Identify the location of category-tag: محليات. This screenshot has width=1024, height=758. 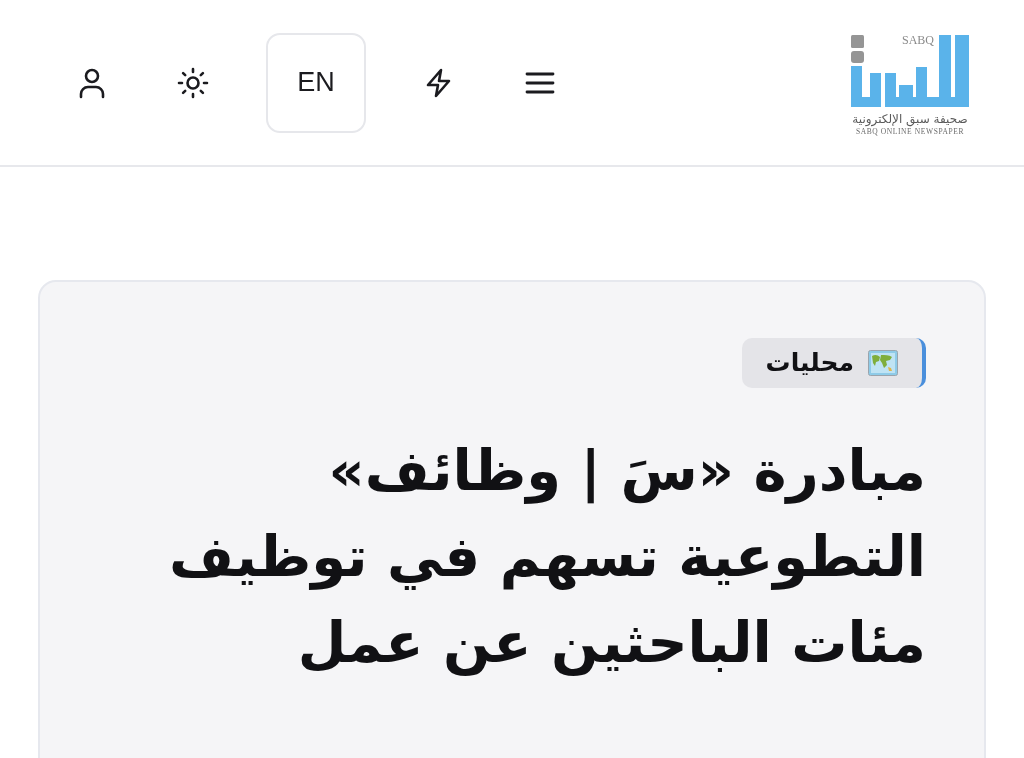
(833, 363).